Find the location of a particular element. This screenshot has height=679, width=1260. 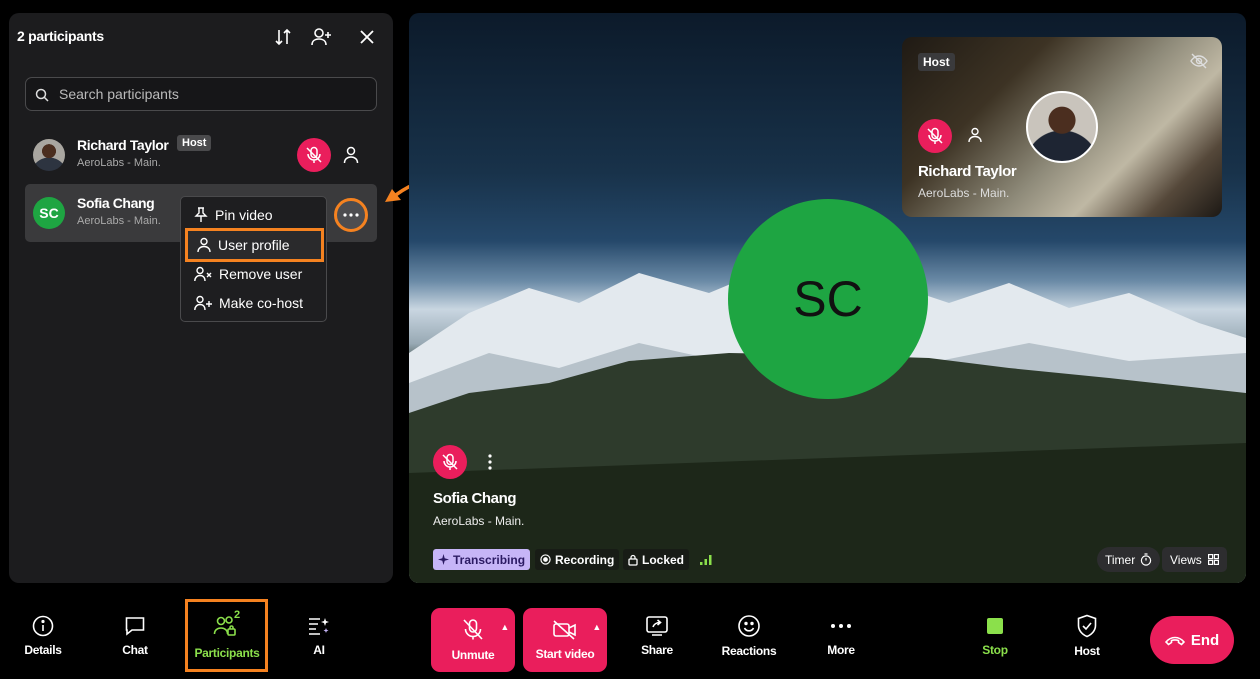

thumbnail-video-richard: Host Richard Taylor AeroLabs - Main. is located at coordinates (1062, 127).